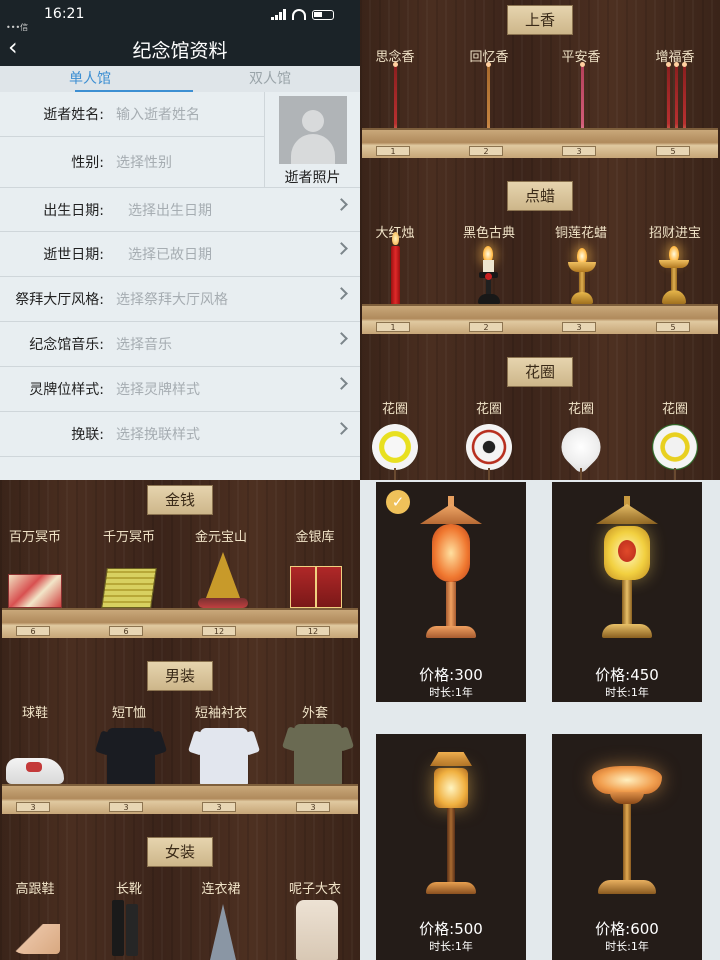 The image size is (720, 960). Describe the element at coordinates (66, 390) in the screenshot. I see `field-label: 灵牌位样式:` at that location.